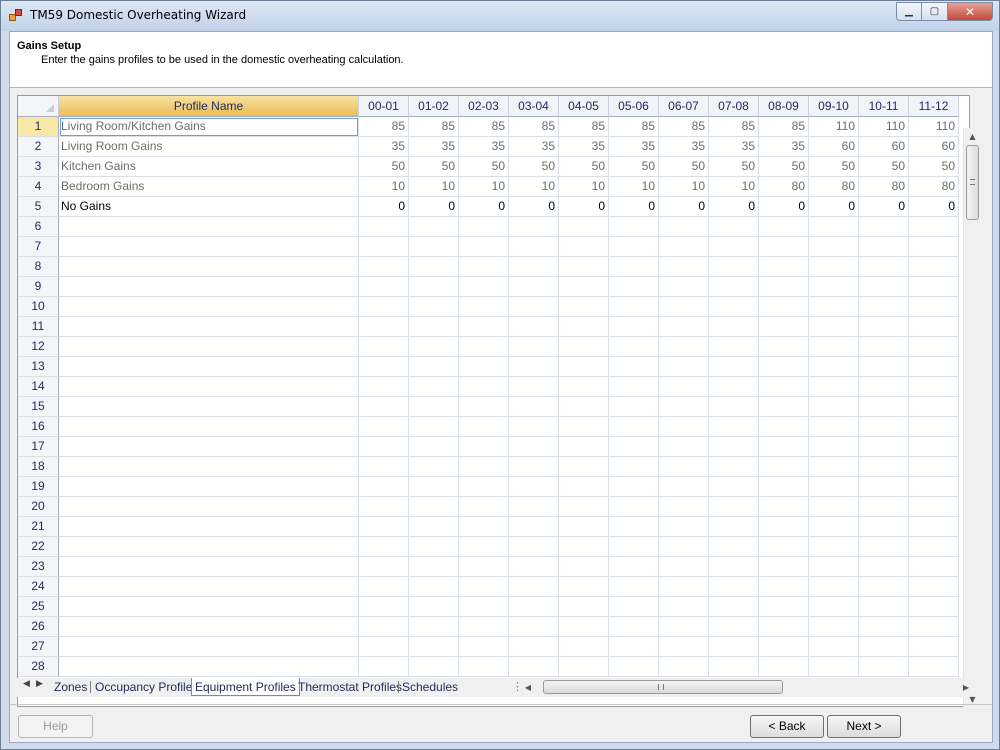 The width and height of the screenshot is (1000, 750). Describe the element at coordinates (934, 106) in the screenshot. I see `column-header-hour: 11-12` at that location.